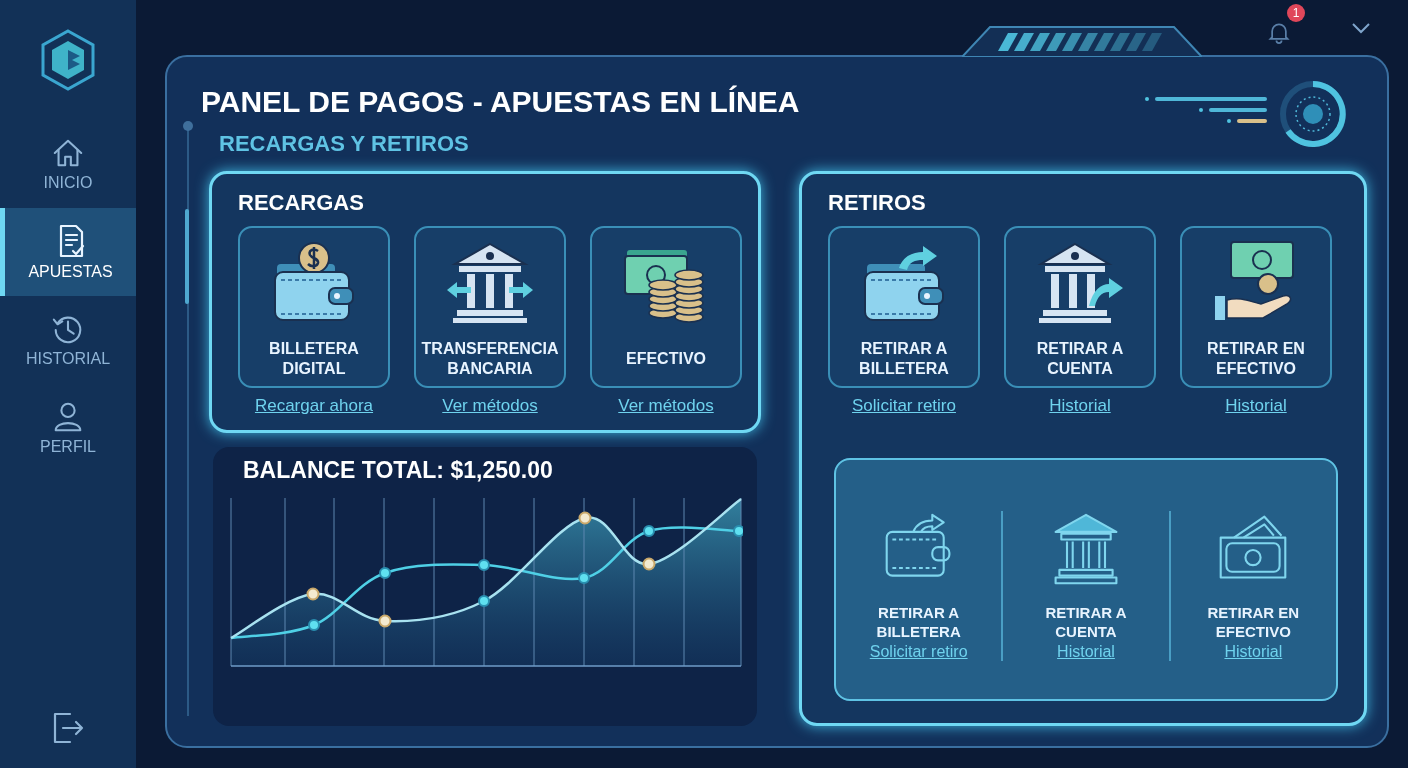  Describe the element at coordinates (314, 406) in the screenshot. I see `option-link: Recargar ahora` at that location.